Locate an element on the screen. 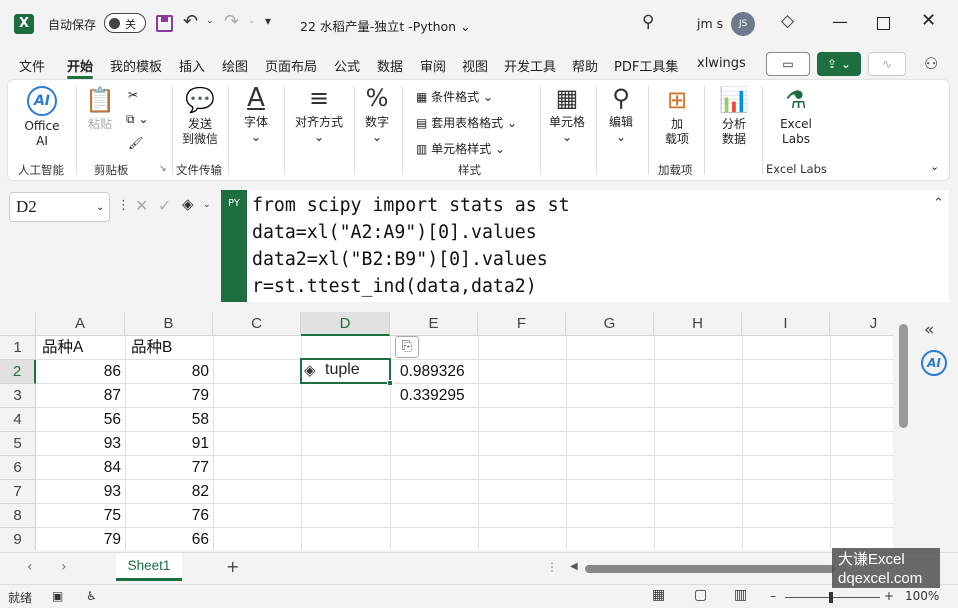 Image resolution: width=958 pixels, height=608 pixels. tab-my-templates: 我的模板 is located at coordinates (136, 65).